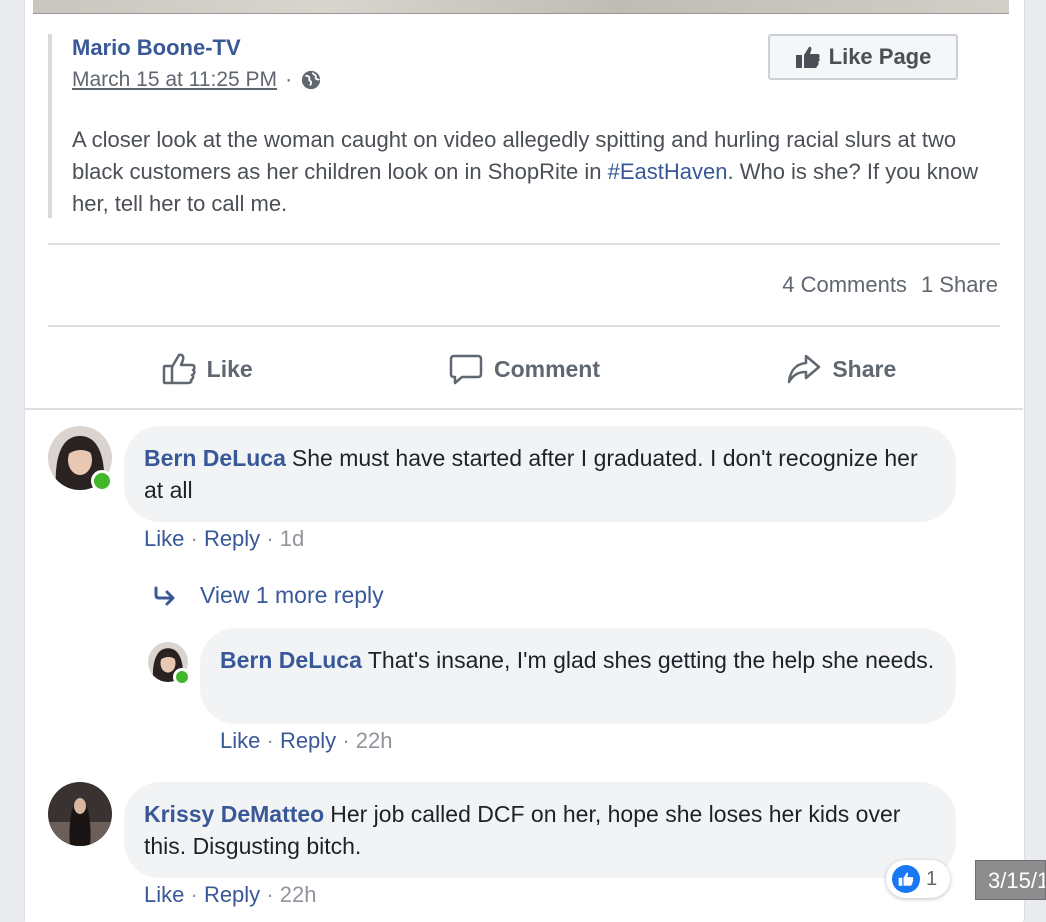 This screenshot has height=922, width=1046. I want to click on comment-time: 22h, so click(298, 894).